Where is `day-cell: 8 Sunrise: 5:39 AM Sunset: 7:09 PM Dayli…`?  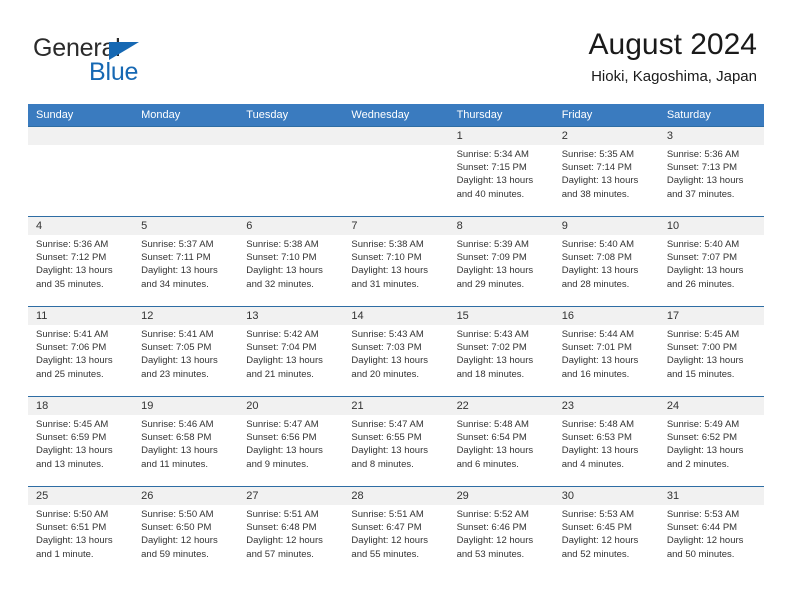 day-cell: 8 Sunrise: 5:39 AM Sunset: 7:09 PM Dayli… is located at coordinates (501, 261).